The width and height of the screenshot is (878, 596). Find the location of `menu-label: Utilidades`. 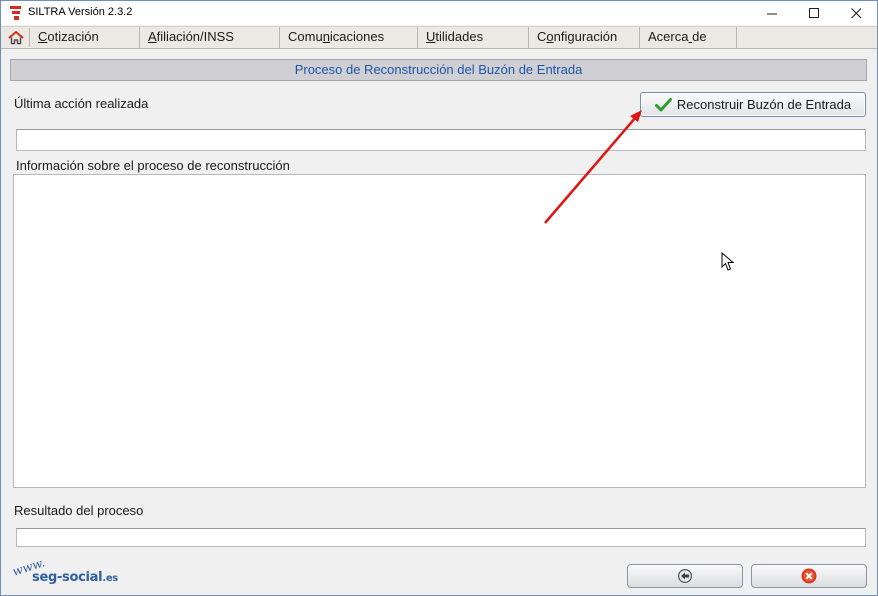

menu-label: Utilidades is located at coordinates (455, 36).